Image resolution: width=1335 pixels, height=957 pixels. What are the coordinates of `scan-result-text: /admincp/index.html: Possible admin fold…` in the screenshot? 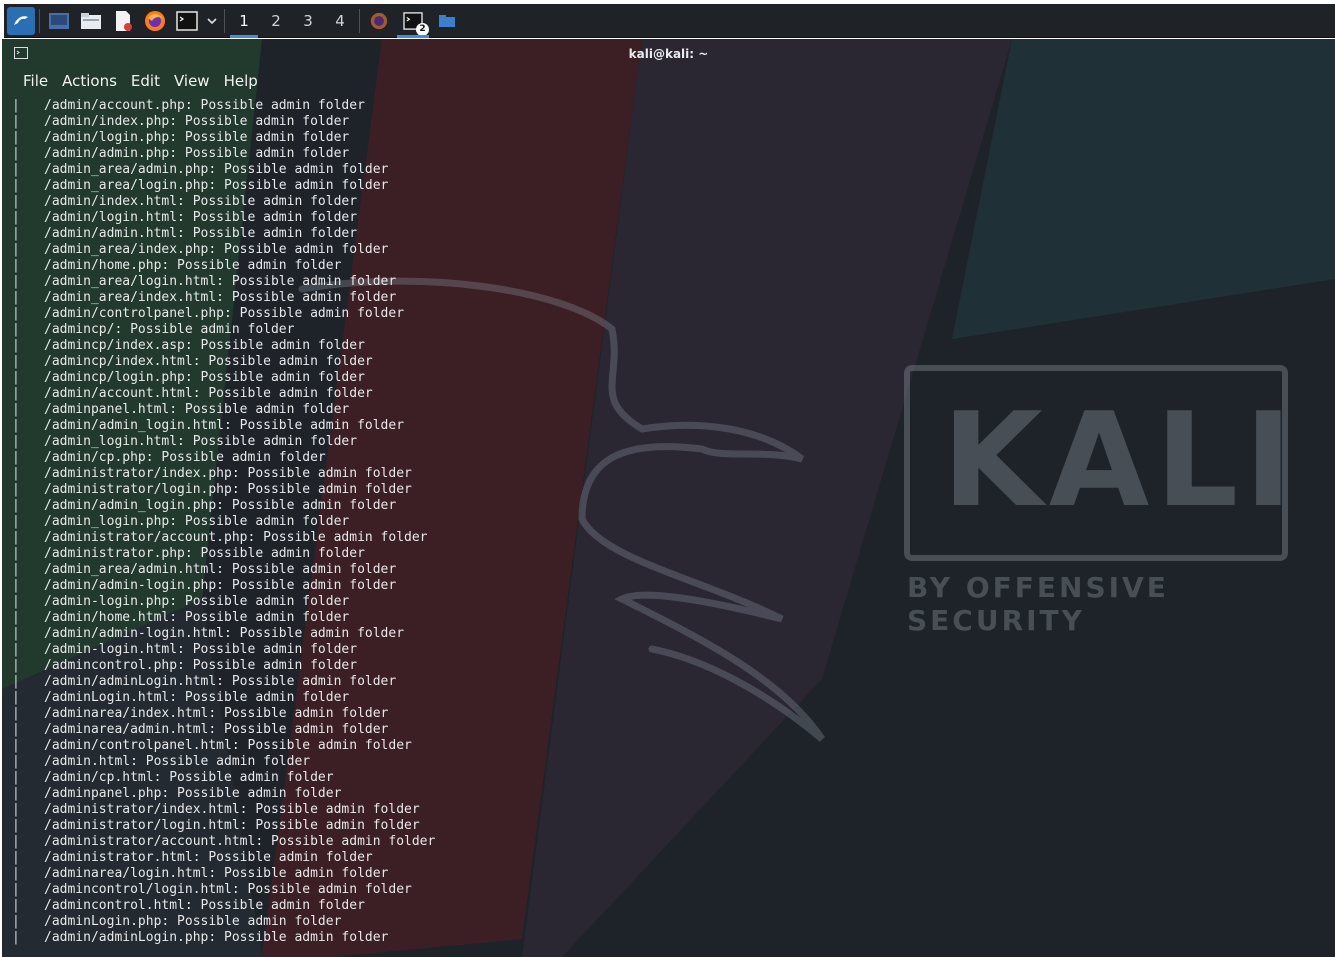 It's located at (208, 361).